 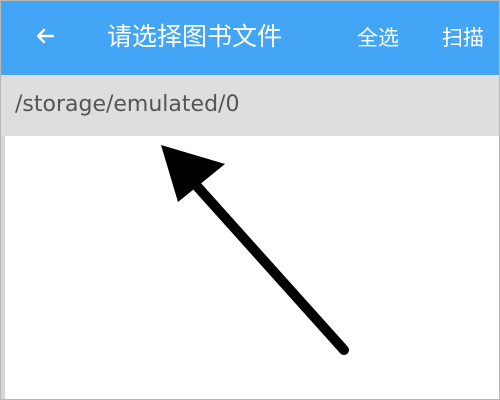 What do you see at coordinates (463, 38) in the screenshot?
I see `scan-button: 扫描` at bounding box center [463, 38].